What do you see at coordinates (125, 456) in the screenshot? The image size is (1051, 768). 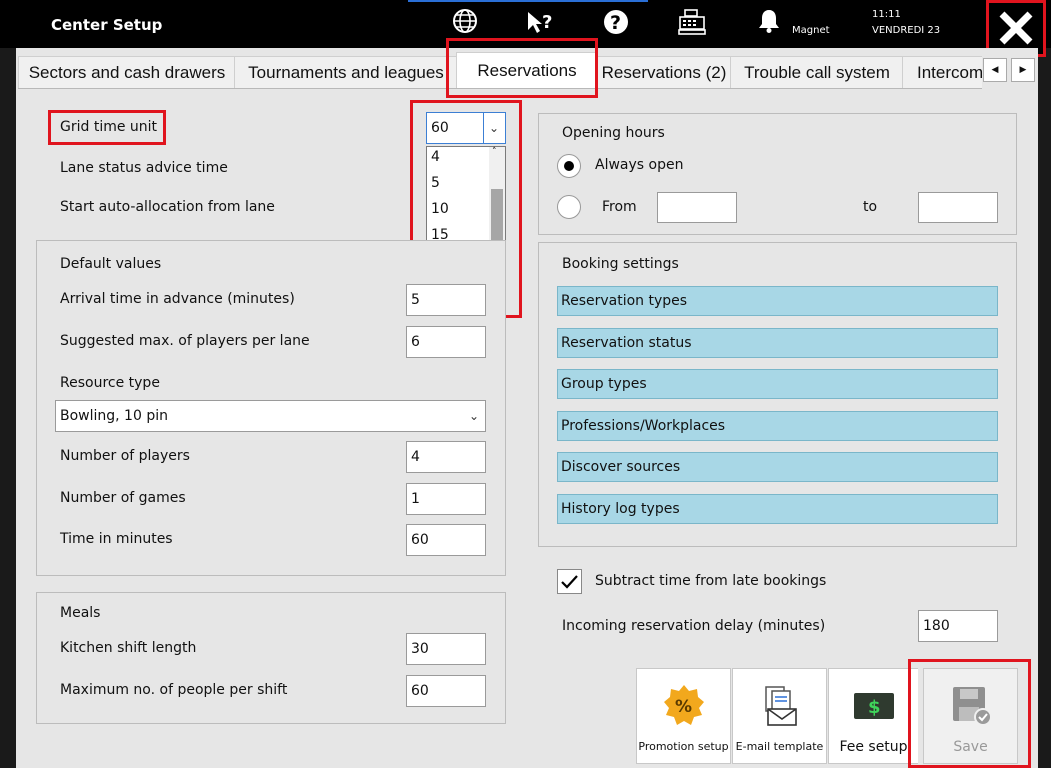 I see `number-of-players-label: Number of players` at bounding box center [125, 456].